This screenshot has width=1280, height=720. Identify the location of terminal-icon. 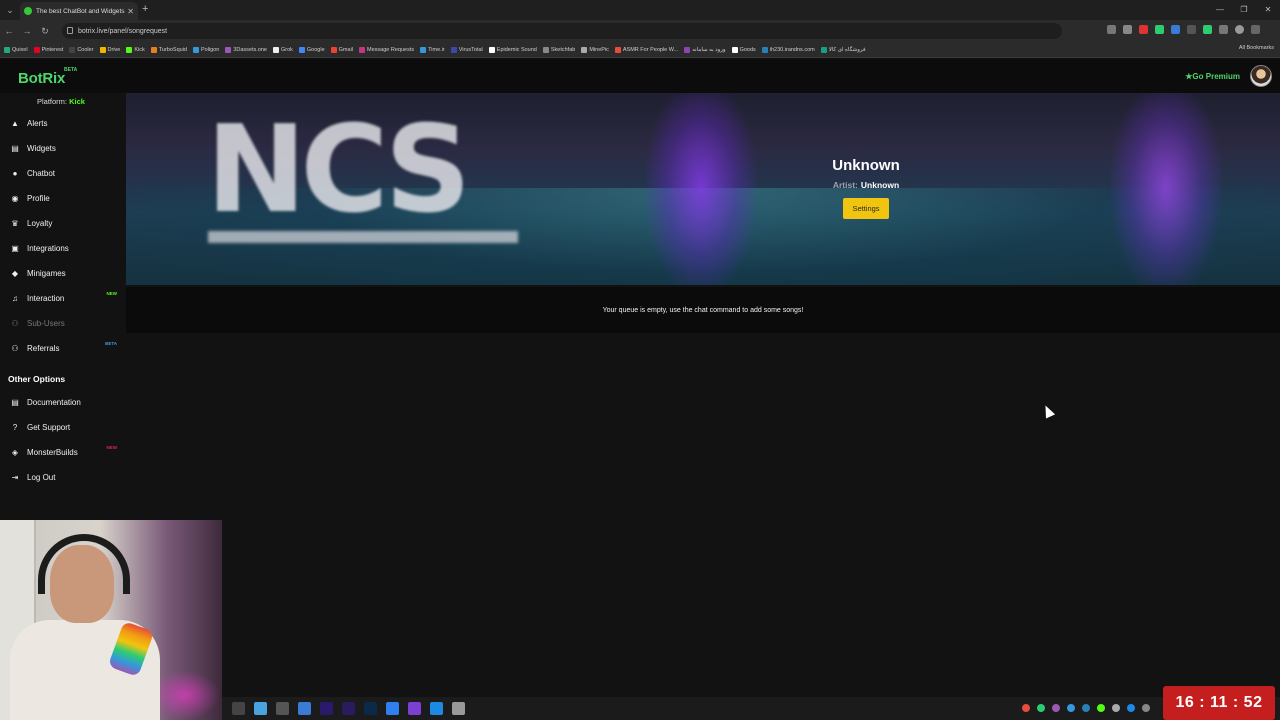
(282, 708).